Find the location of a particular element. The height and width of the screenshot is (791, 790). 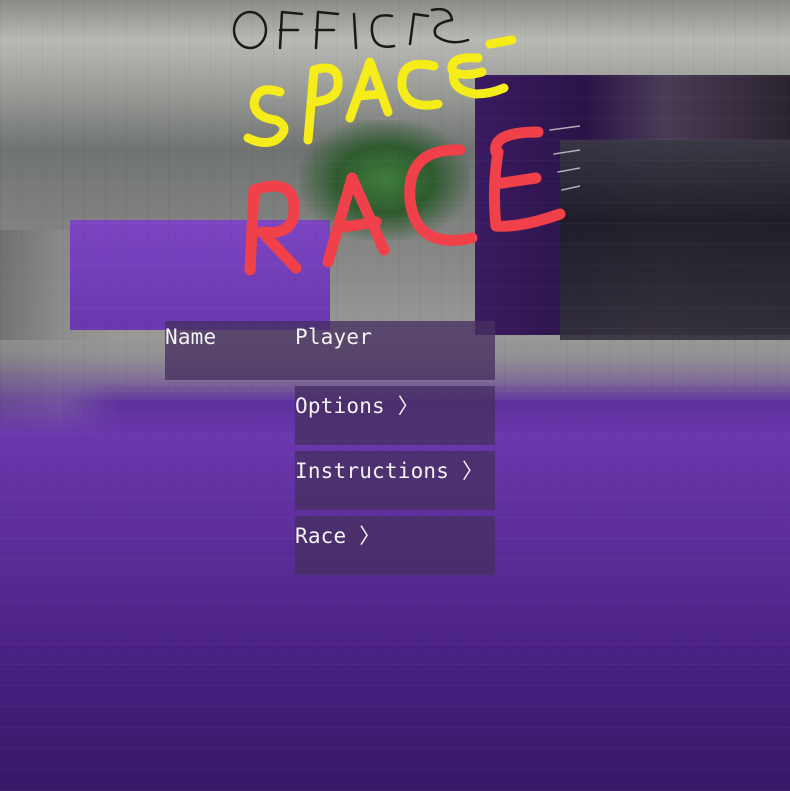

options-button: Options 〉 is located at coordinates (395, 415).